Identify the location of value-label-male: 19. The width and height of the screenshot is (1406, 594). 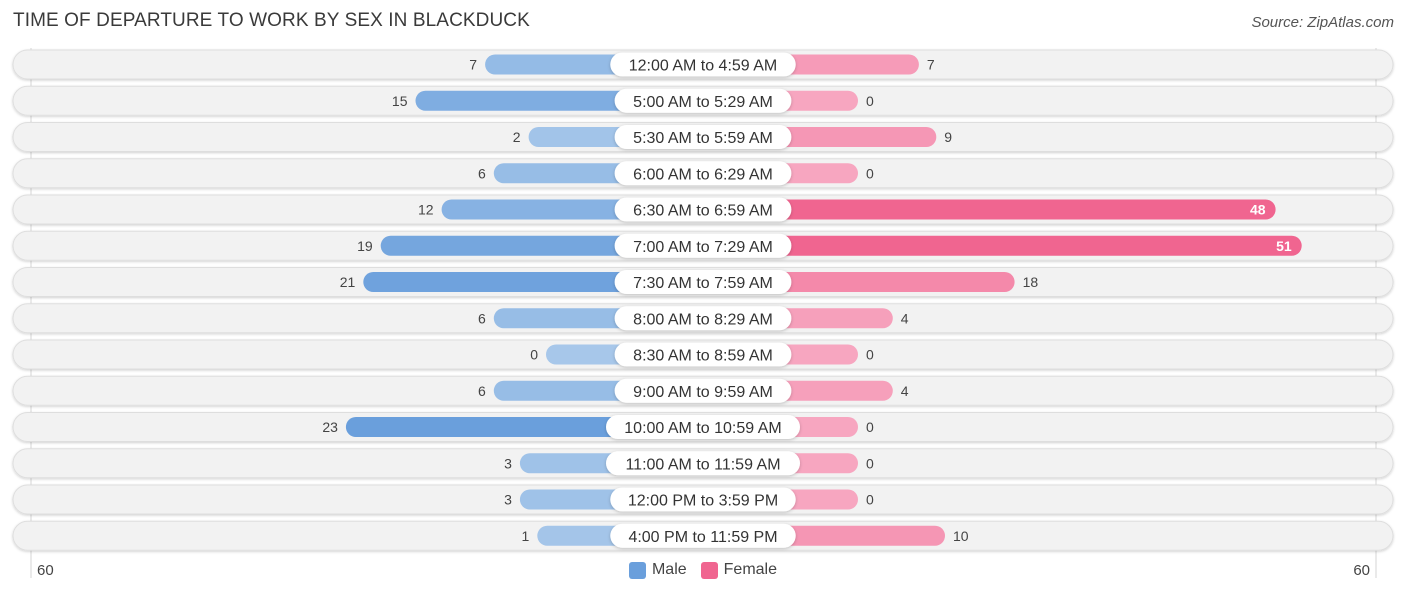
(365, 246).